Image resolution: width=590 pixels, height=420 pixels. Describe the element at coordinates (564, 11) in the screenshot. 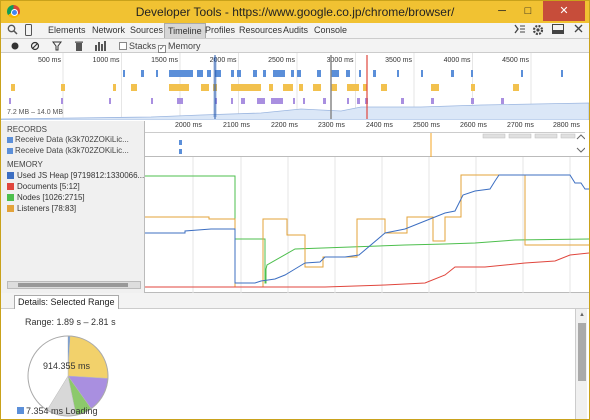

I see `close-button: ✕` at that location.